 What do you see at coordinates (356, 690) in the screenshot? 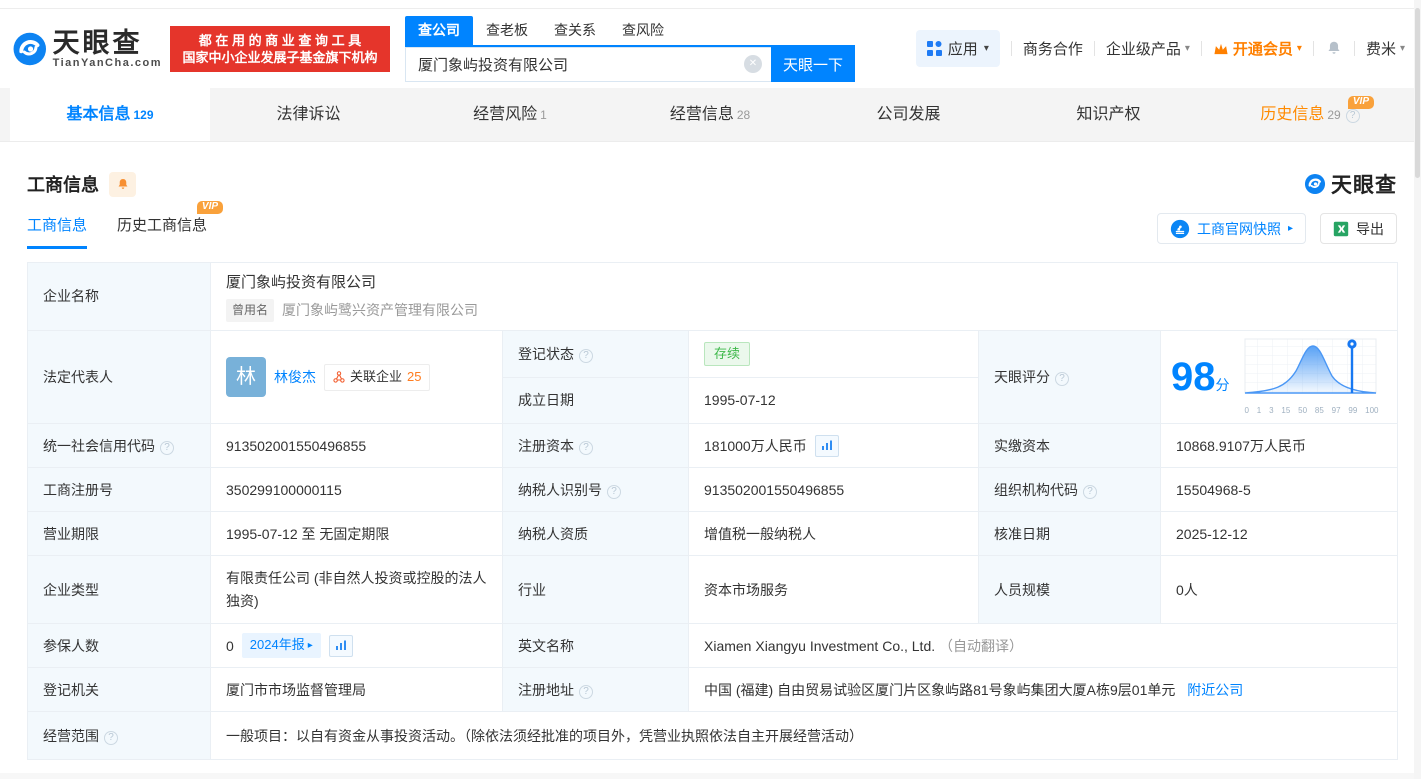
I see `reg-authority-value: 厦门市市场监督管理局` at bounding box center [356, 690].